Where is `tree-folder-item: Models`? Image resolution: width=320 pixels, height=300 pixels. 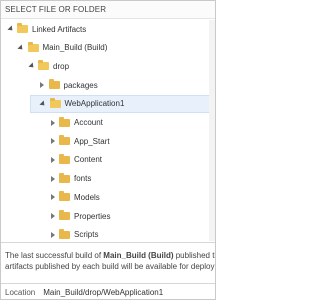
tree-folder-item: Models is located at coordinates (108, 197).